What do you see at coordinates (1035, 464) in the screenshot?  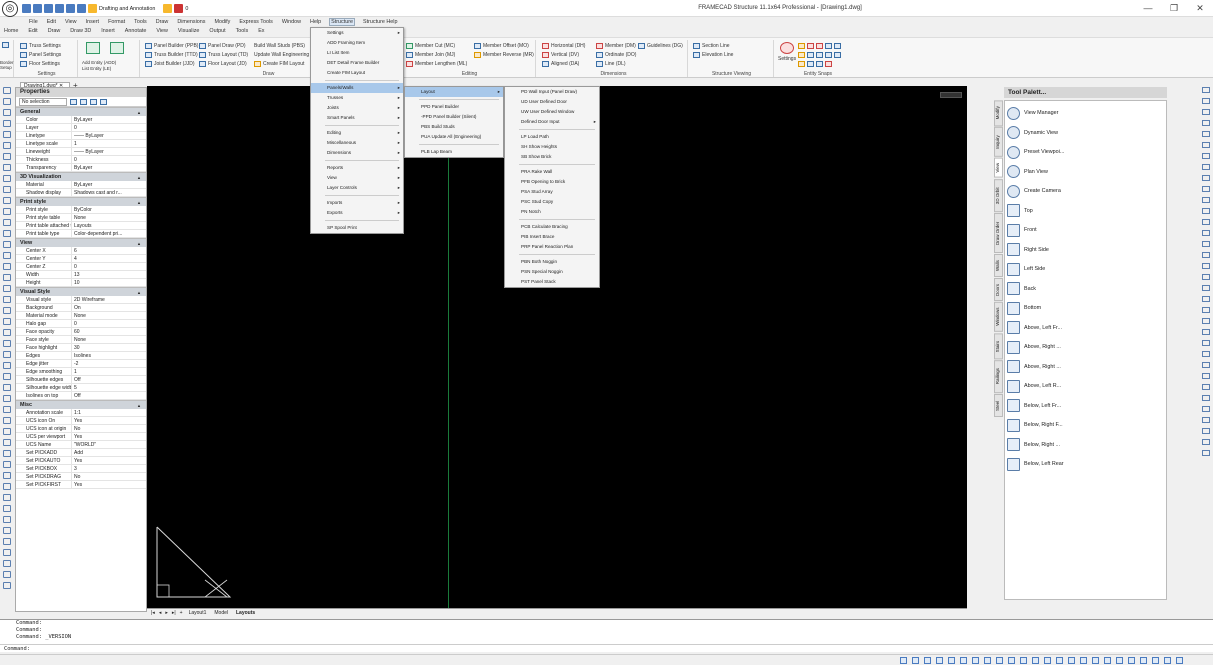 I see `palette-item-below-left-rear: Below, Left Rear` at bounding box center [1035, 464].